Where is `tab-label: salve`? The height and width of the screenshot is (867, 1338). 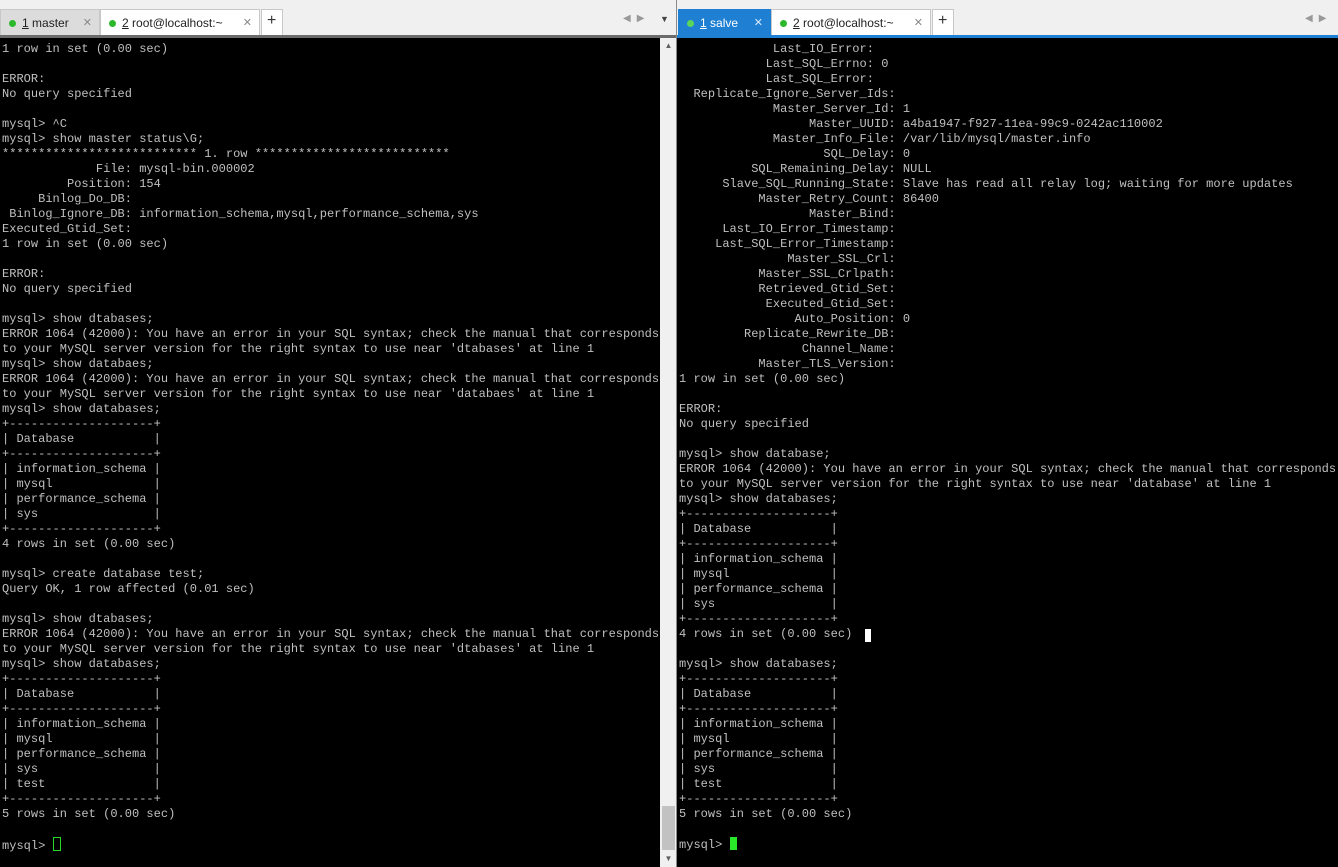
tab-label: salve is located at coordinates (722, 23).